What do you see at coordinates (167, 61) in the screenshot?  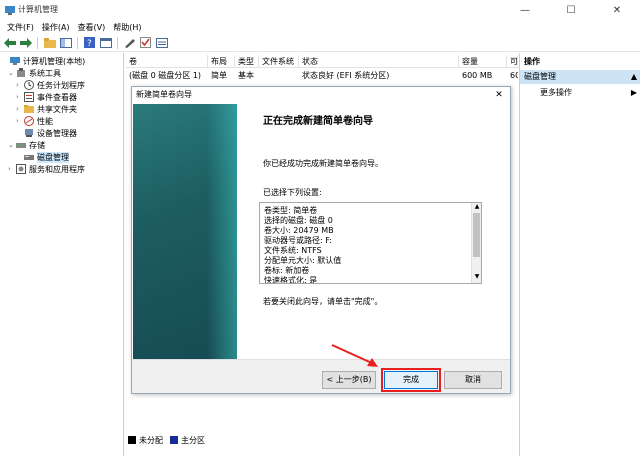 I see `column-header-volume: 卷` at bounding box center [167, 61].